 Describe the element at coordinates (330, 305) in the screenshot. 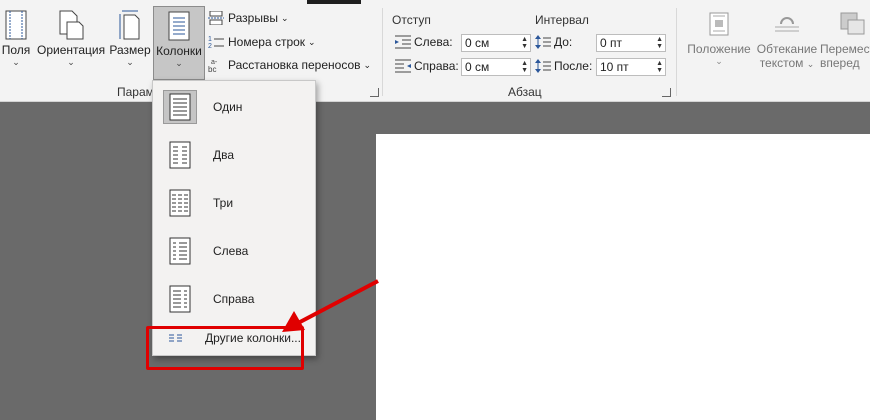

I see `annotation-arrow-icon` at that location.